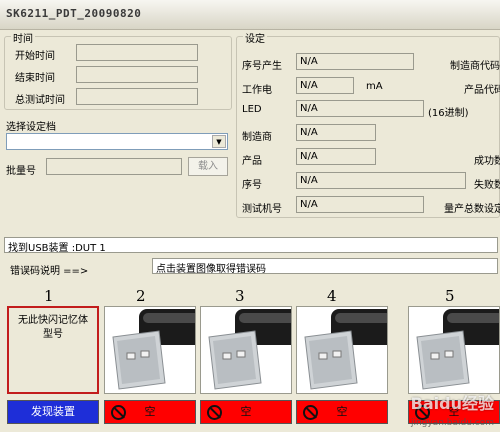  Describe the element at coordinates (141, 296) in the screenshot. I see `slot-number: 2` at that location.